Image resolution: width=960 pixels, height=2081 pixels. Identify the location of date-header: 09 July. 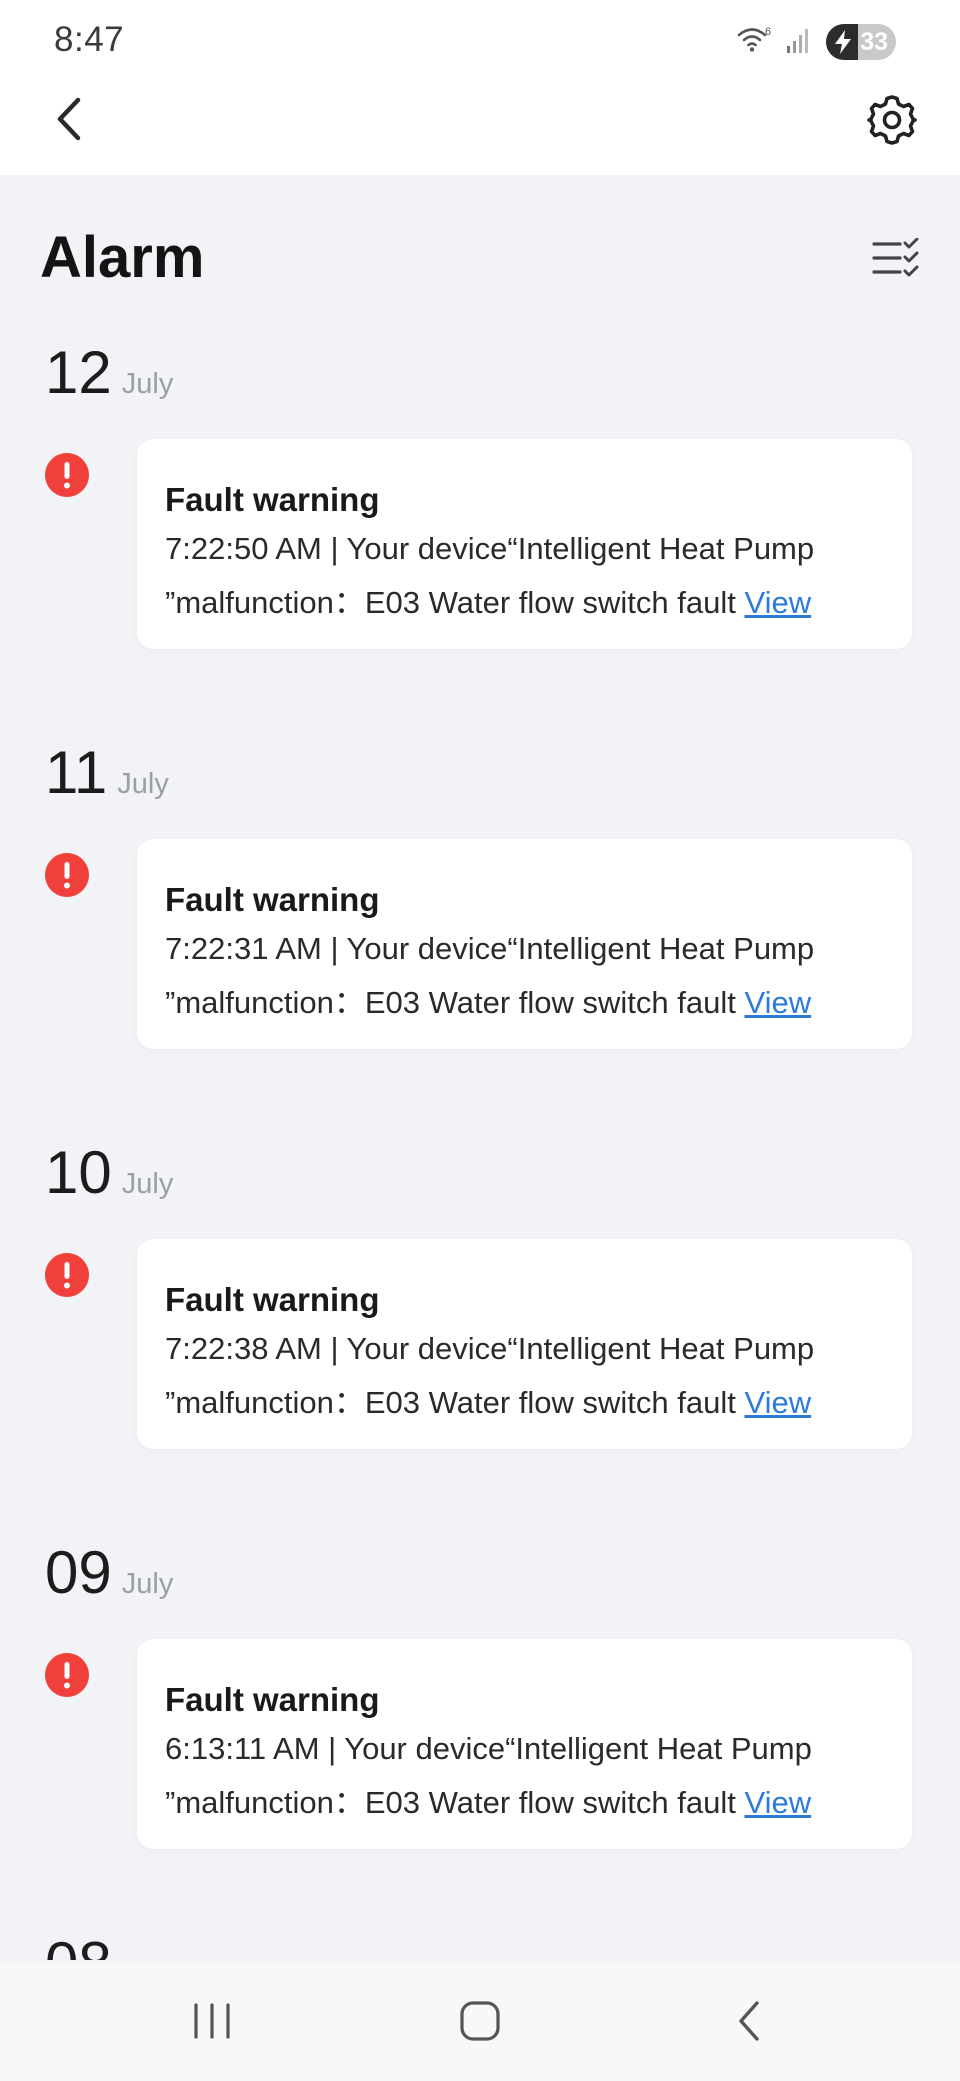
(109, 1573).